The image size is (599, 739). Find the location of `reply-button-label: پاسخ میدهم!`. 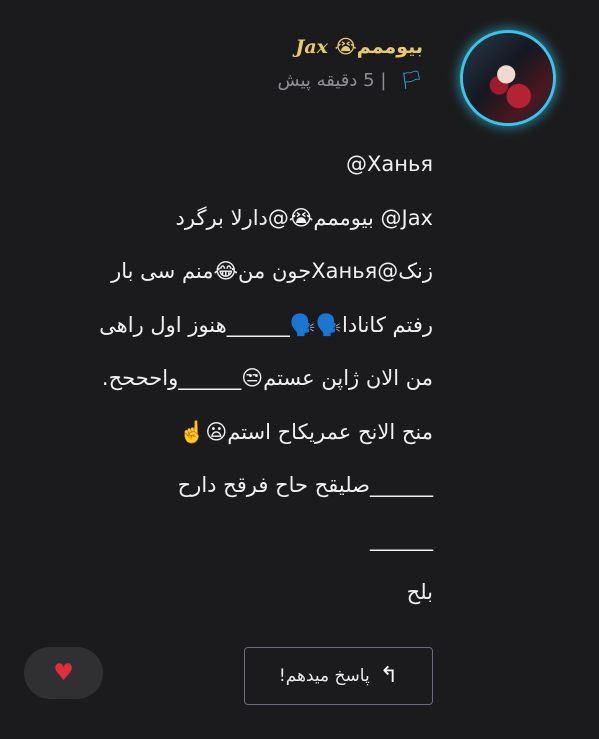

reply-button-label: پاسخ میدهم! is located at coordinates (324, 676).